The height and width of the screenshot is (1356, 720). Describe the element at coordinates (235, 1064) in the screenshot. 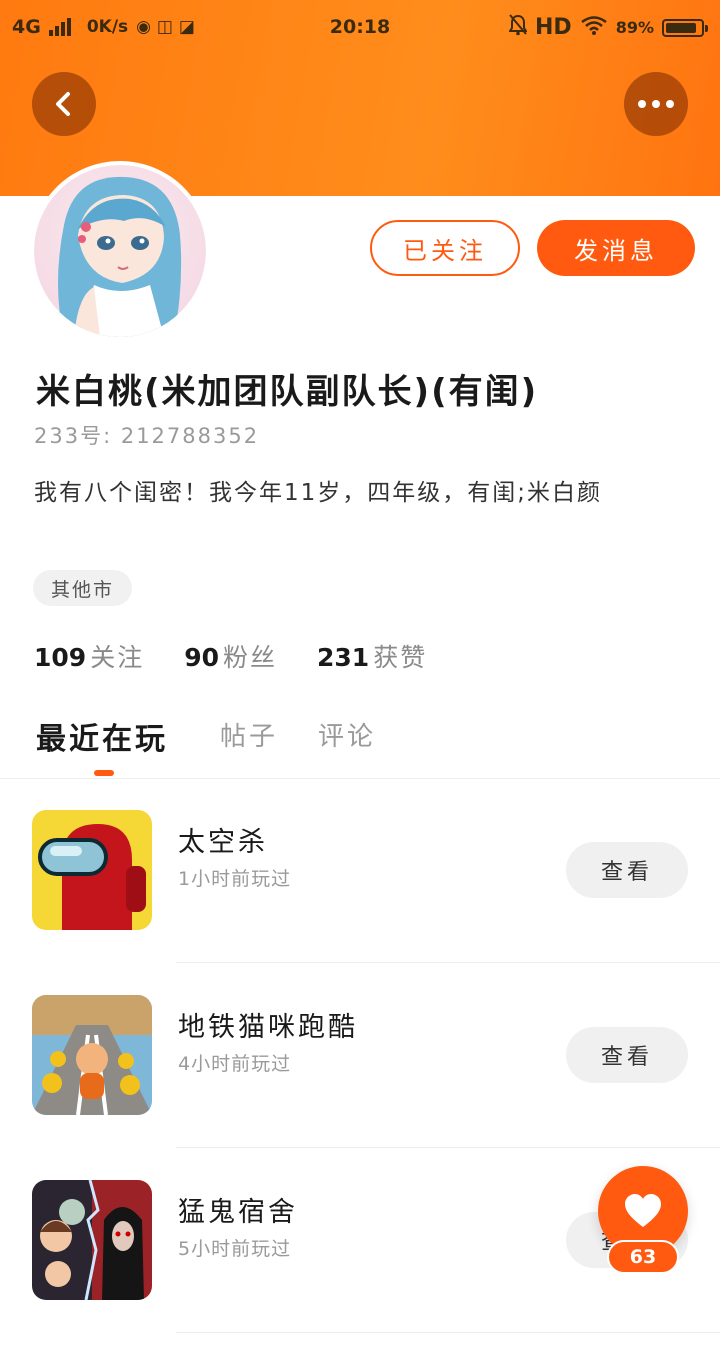

I see `played-time: 4小时前玩过` at that location.